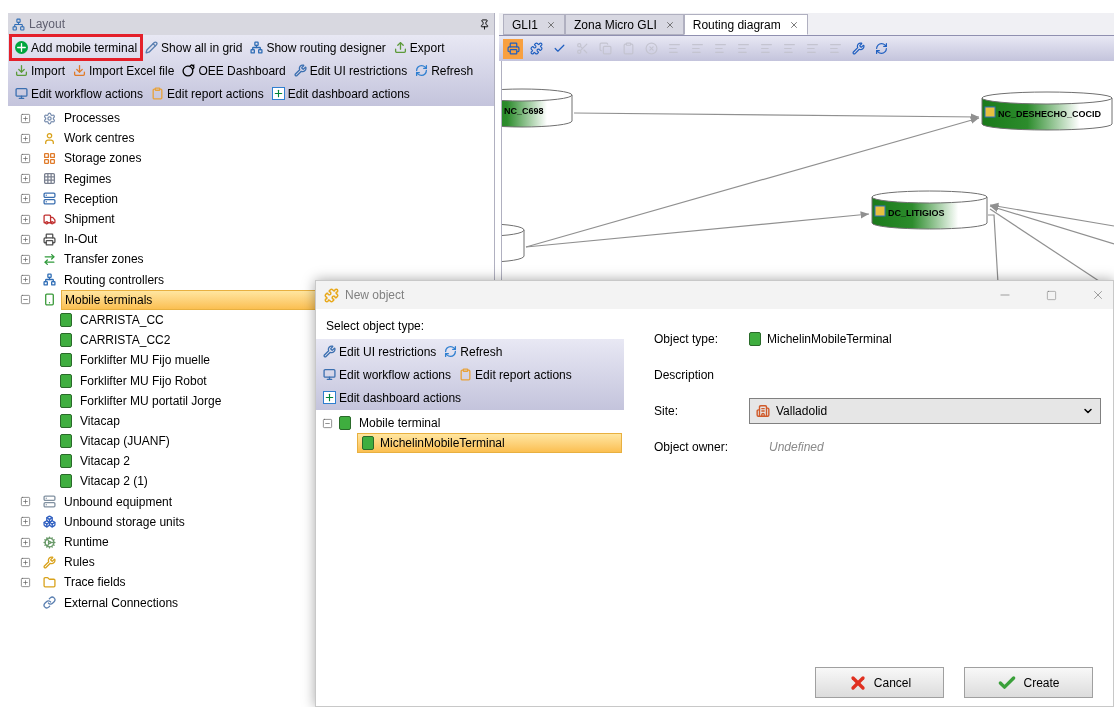  Describe the element at coordinates (49, 502) in the screenshot. I see `stack-icon` at that location.